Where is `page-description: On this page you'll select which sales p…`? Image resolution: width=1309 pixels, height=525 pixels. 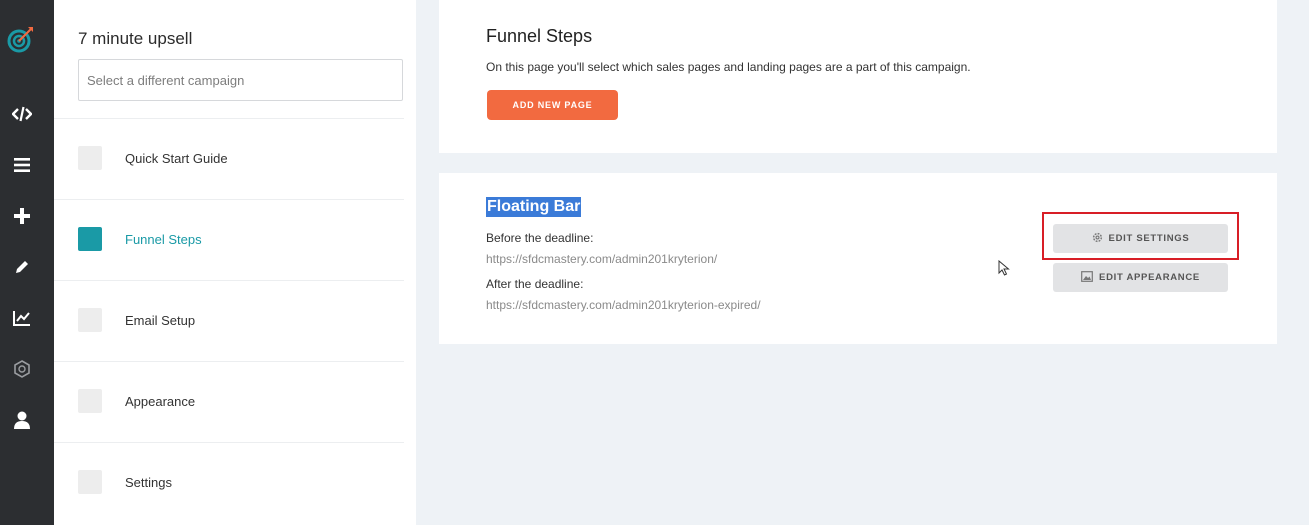
page-description: On this page you'll select which sales p… is located at coordinates (728, 67).